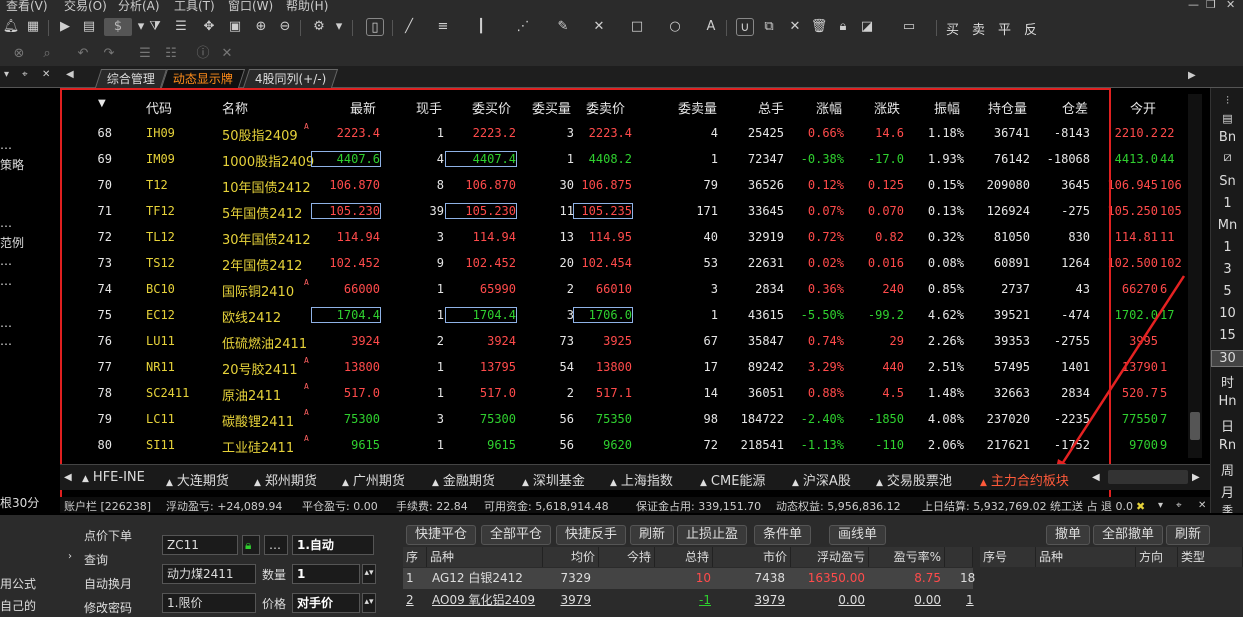  Describe the element at coordinates (369, 603) in the screenshot. I see `price-stepper: ▴▾` at that location.